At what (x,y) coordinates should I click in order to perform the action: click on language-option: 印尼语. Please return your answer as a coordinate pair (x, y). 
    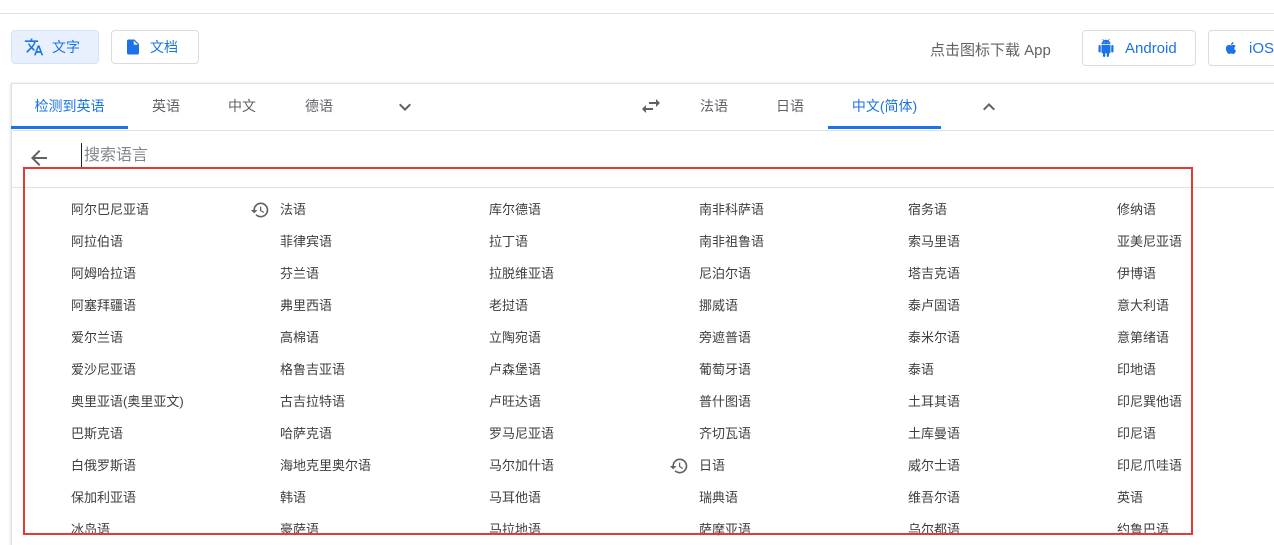
    Looking at the image, I should click on (1136, 434).